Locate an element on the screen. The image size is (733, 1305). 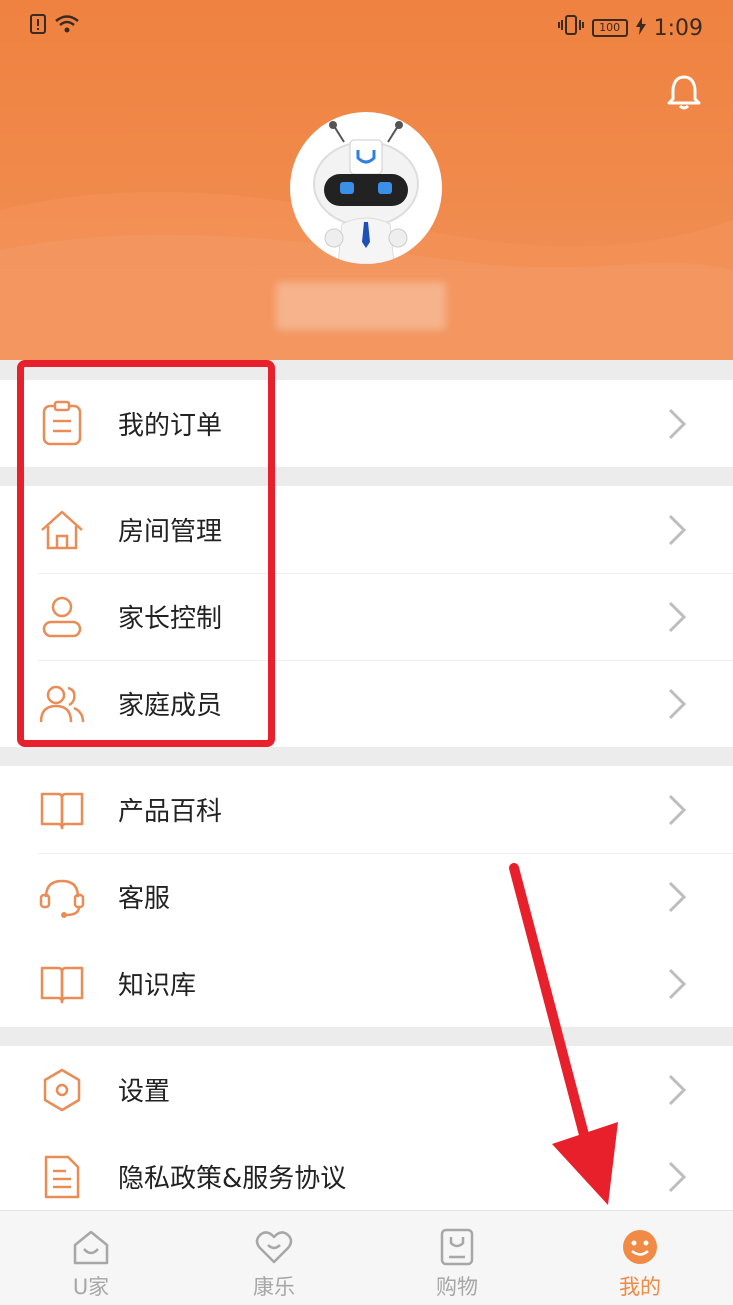
tab-mine: 我的 is located at coordinates (640, 1258).